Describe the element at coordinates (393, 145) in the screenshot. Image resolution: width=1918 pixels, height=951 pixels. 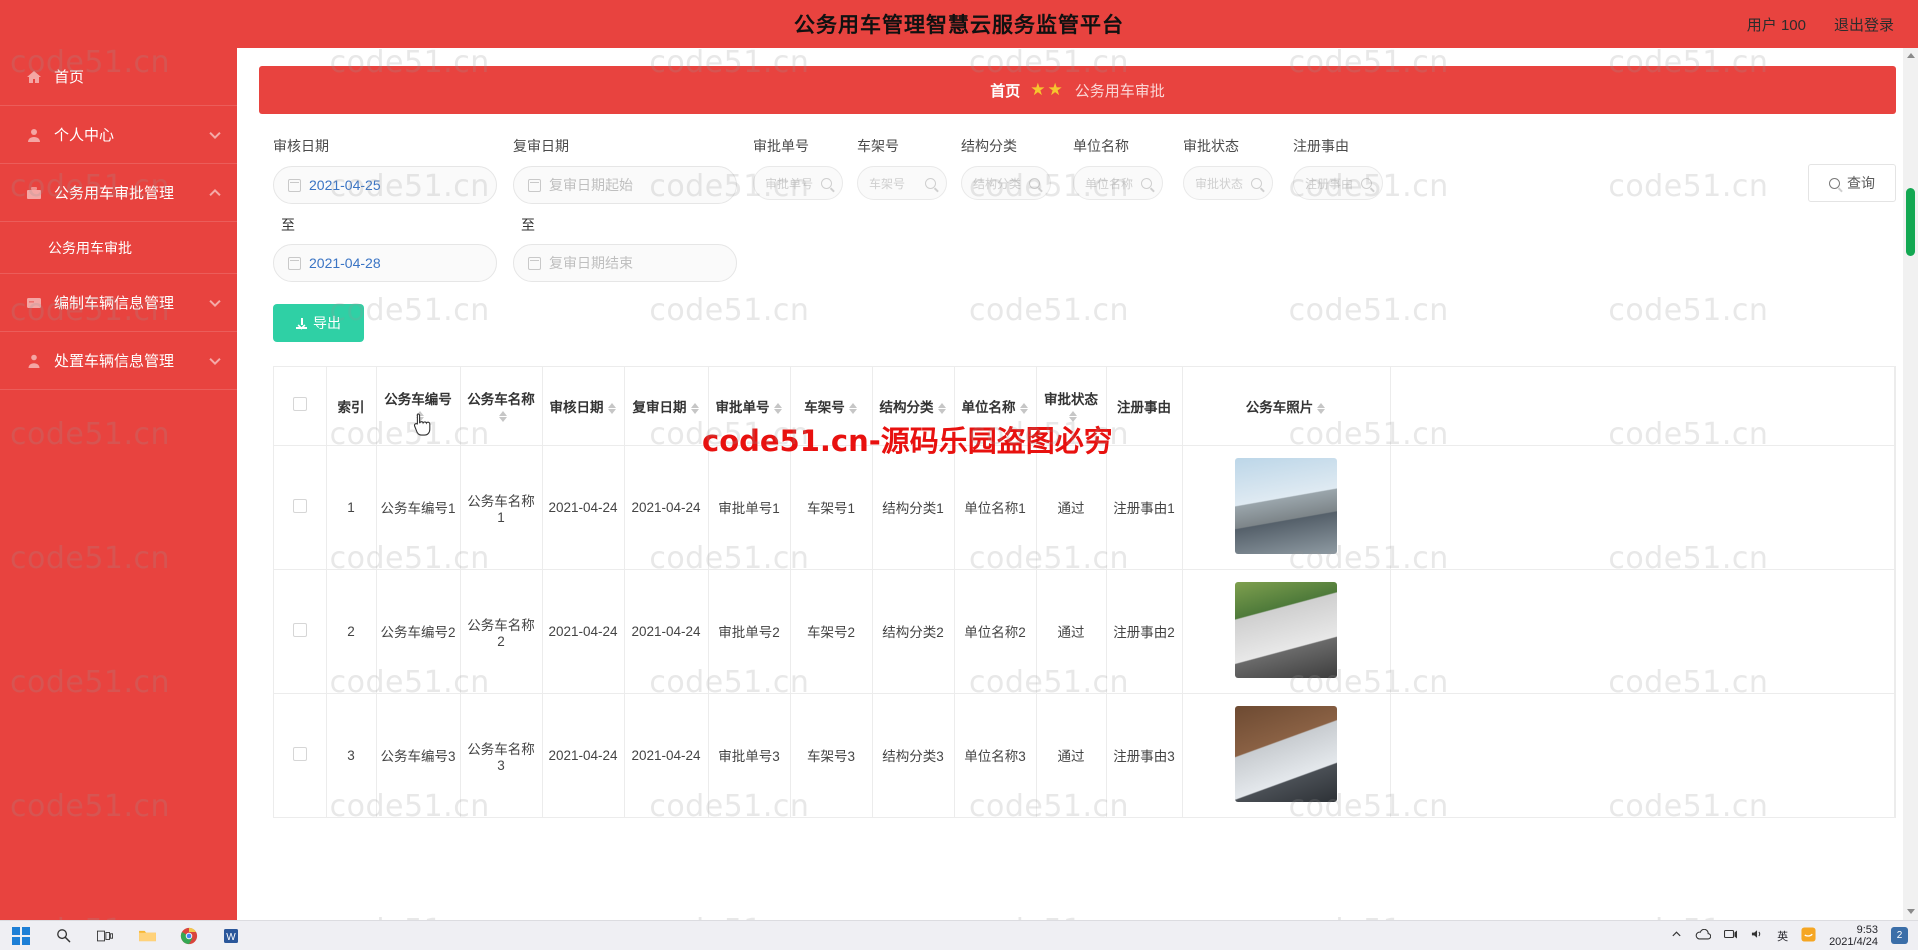
I see `filter-label: 审核日期` at that location.